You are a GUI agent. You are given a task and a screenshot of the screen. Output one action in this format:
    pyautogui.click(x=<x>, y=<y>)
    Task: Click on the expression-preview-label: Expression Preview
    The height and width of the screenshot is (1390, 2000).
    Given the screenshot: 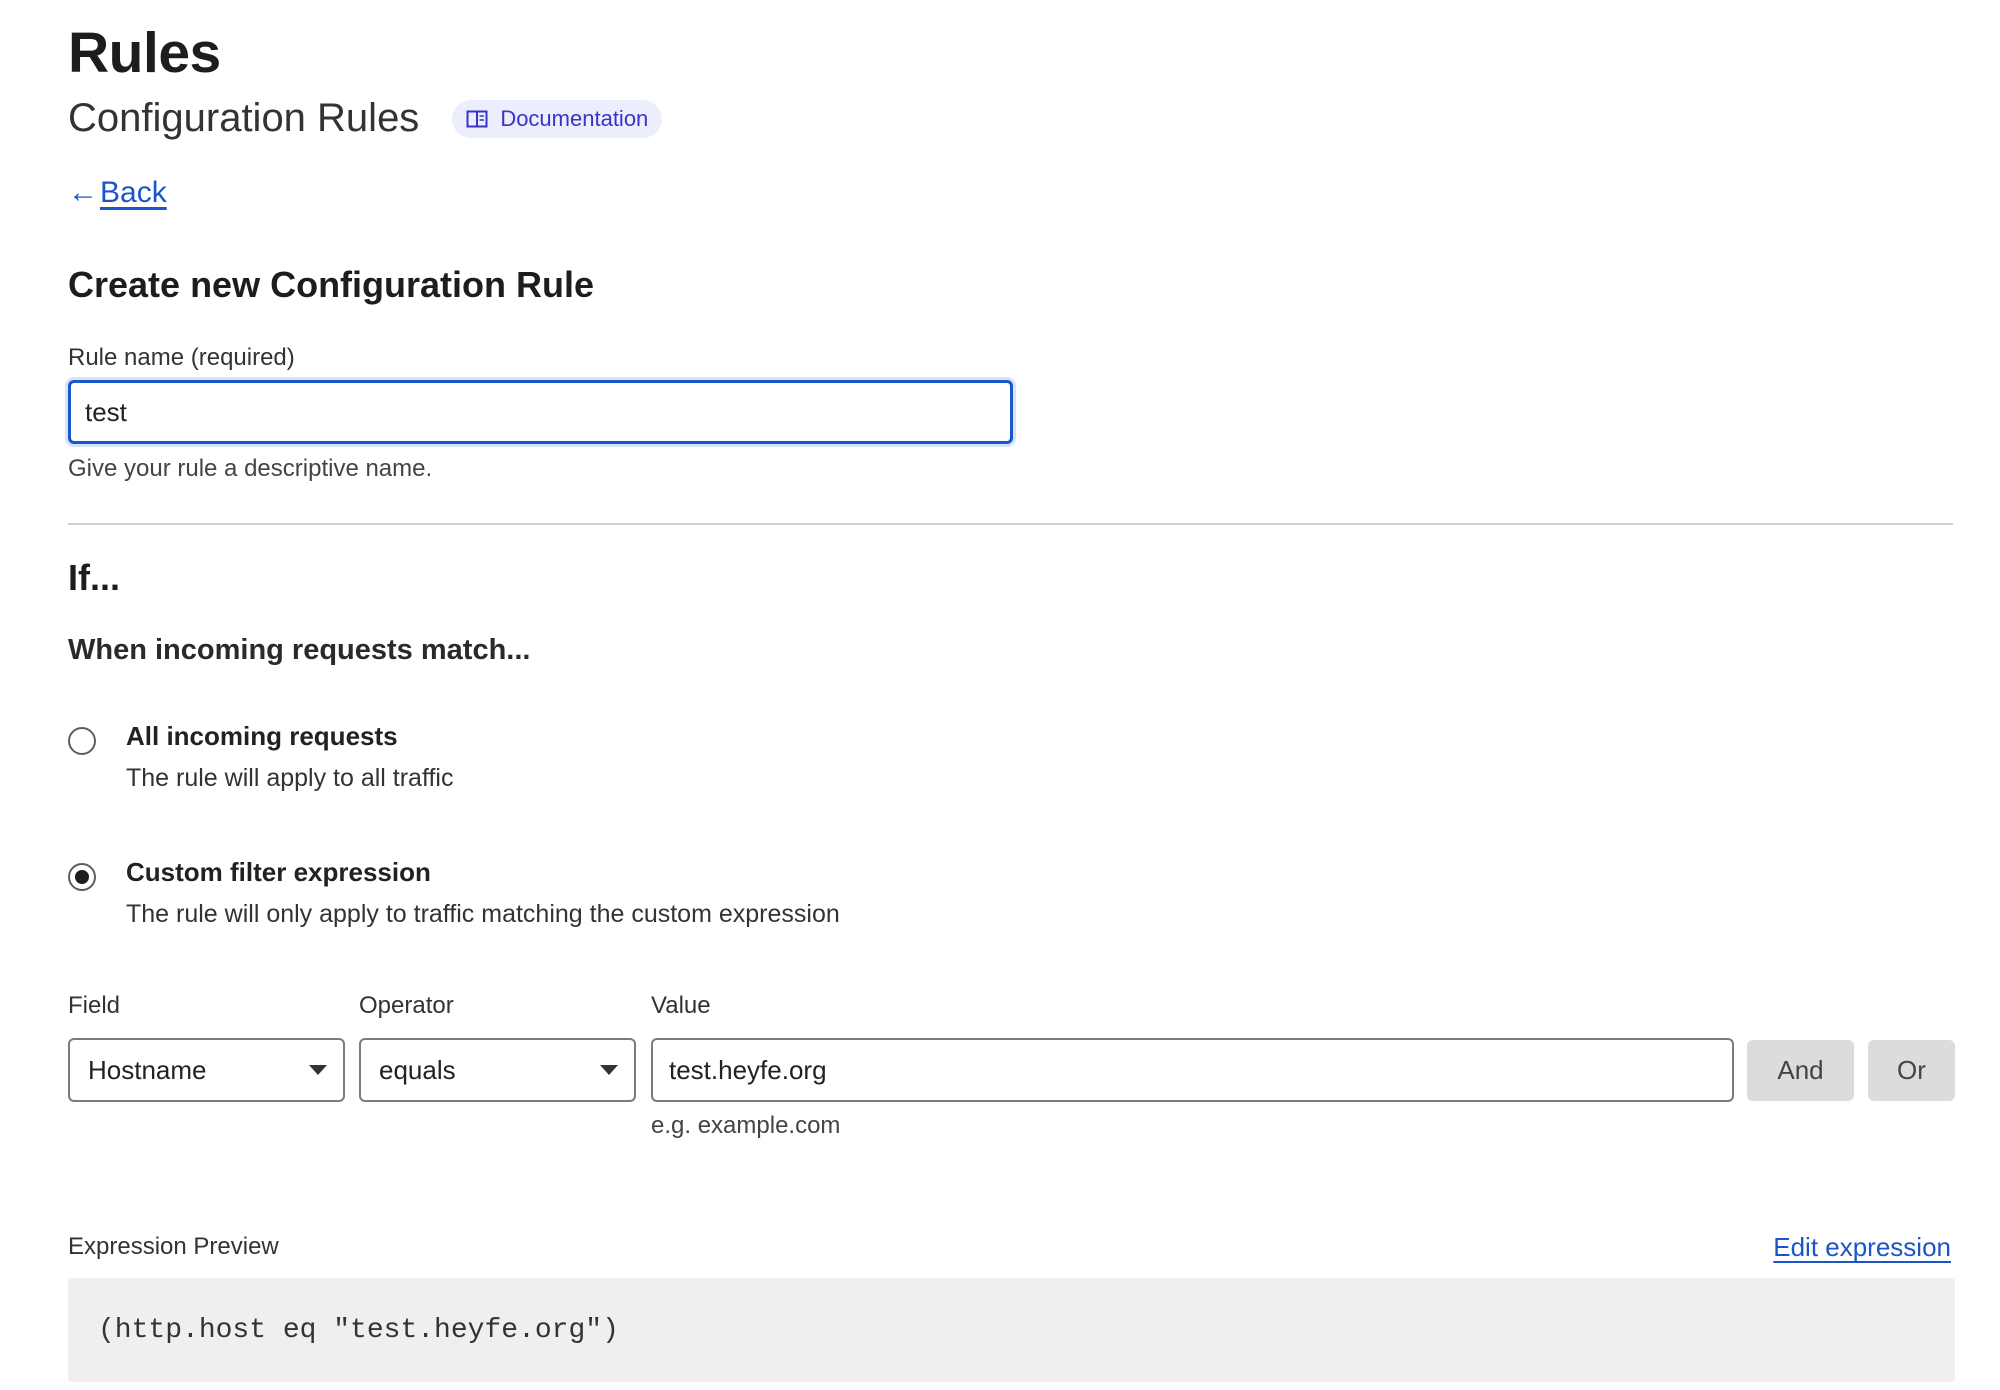 What is the action you would take?
    pyautogui.click(x=173, y=1246)
    